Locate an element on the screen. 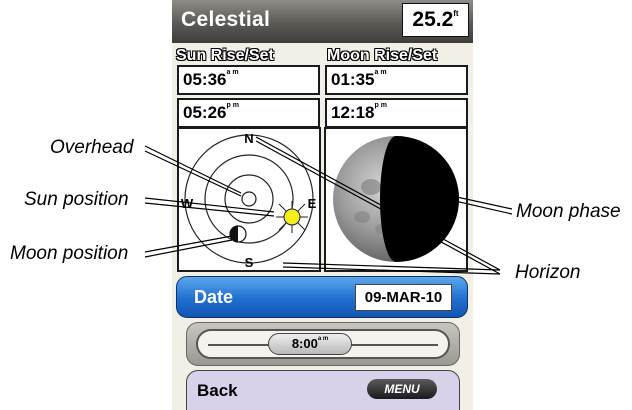 This screenshot has height=410, width=632. moon-phase-graphic is located at coordinates (396, 199).